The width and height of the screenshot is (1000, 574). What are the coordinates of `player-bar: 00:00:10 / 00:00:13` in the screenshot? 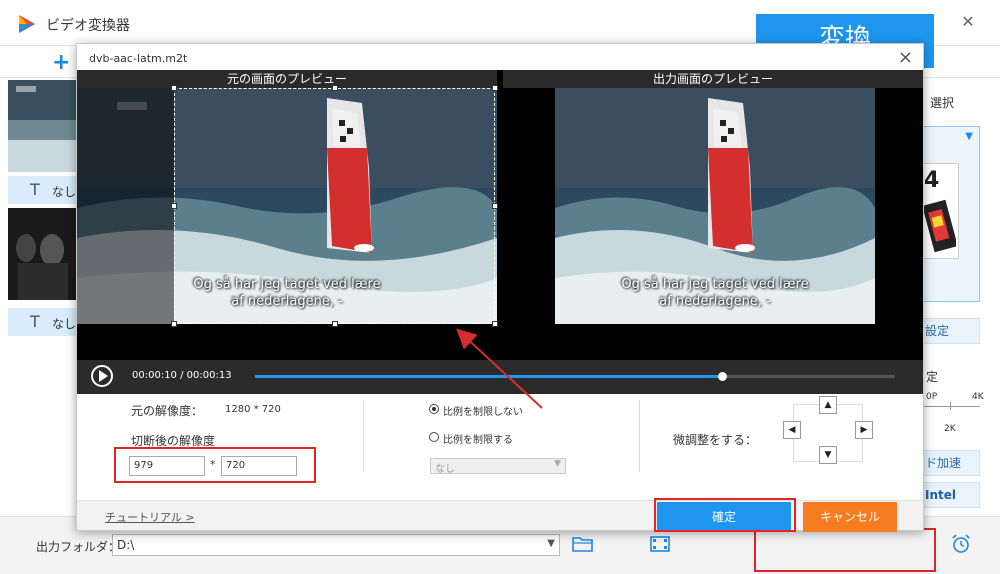 It's located at (500, 377).